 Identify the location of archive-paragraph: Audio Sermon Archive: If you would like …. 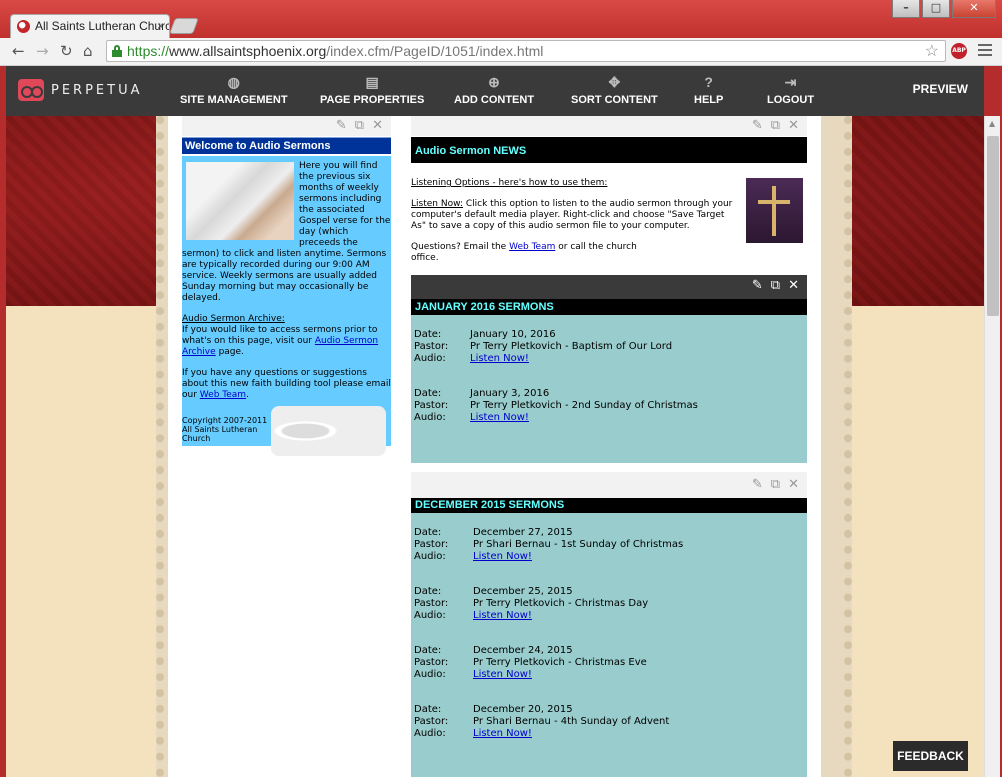
(280, 335).